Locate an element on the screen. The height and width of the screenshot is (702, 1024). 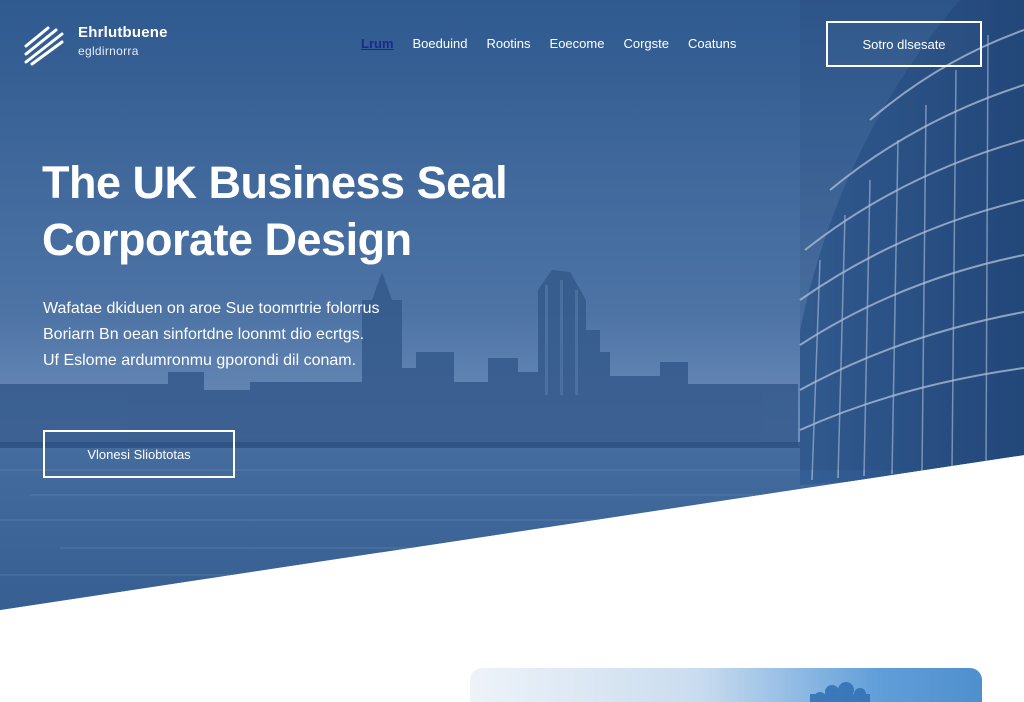
nav-item-4: Eoecome is located at coordinates (577, 43).